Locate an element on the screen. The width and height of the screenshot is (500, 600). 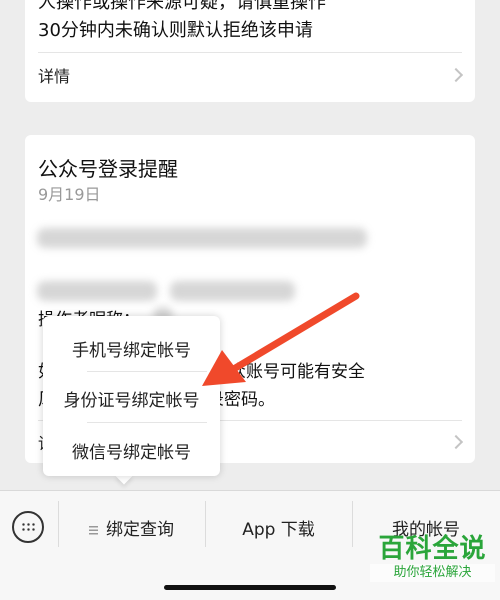
notice-date: 9月19日 is located at coordinates (69, 194).